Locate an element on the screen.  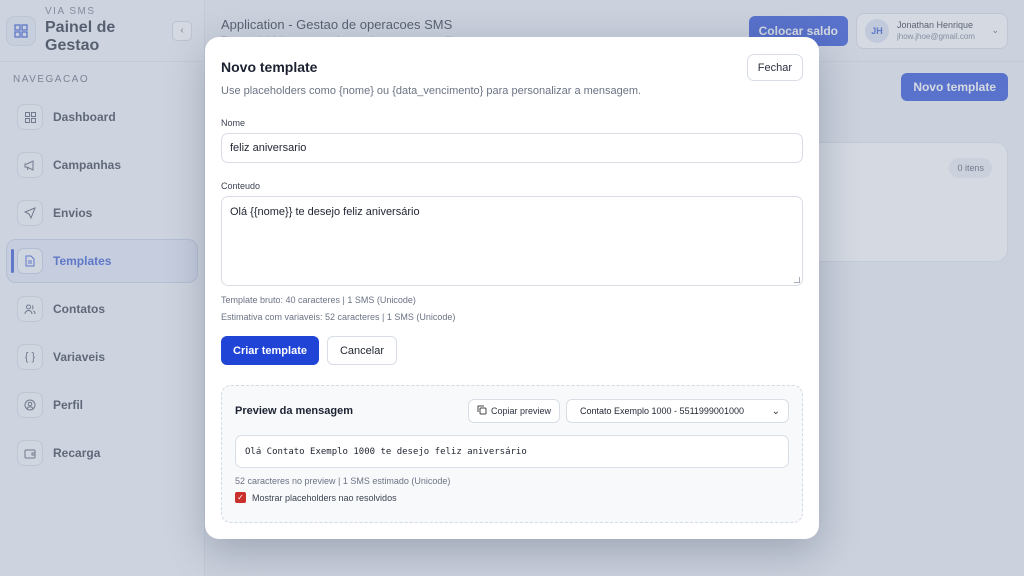
create-template-button: Criar template is located at coordinates (270, 350).